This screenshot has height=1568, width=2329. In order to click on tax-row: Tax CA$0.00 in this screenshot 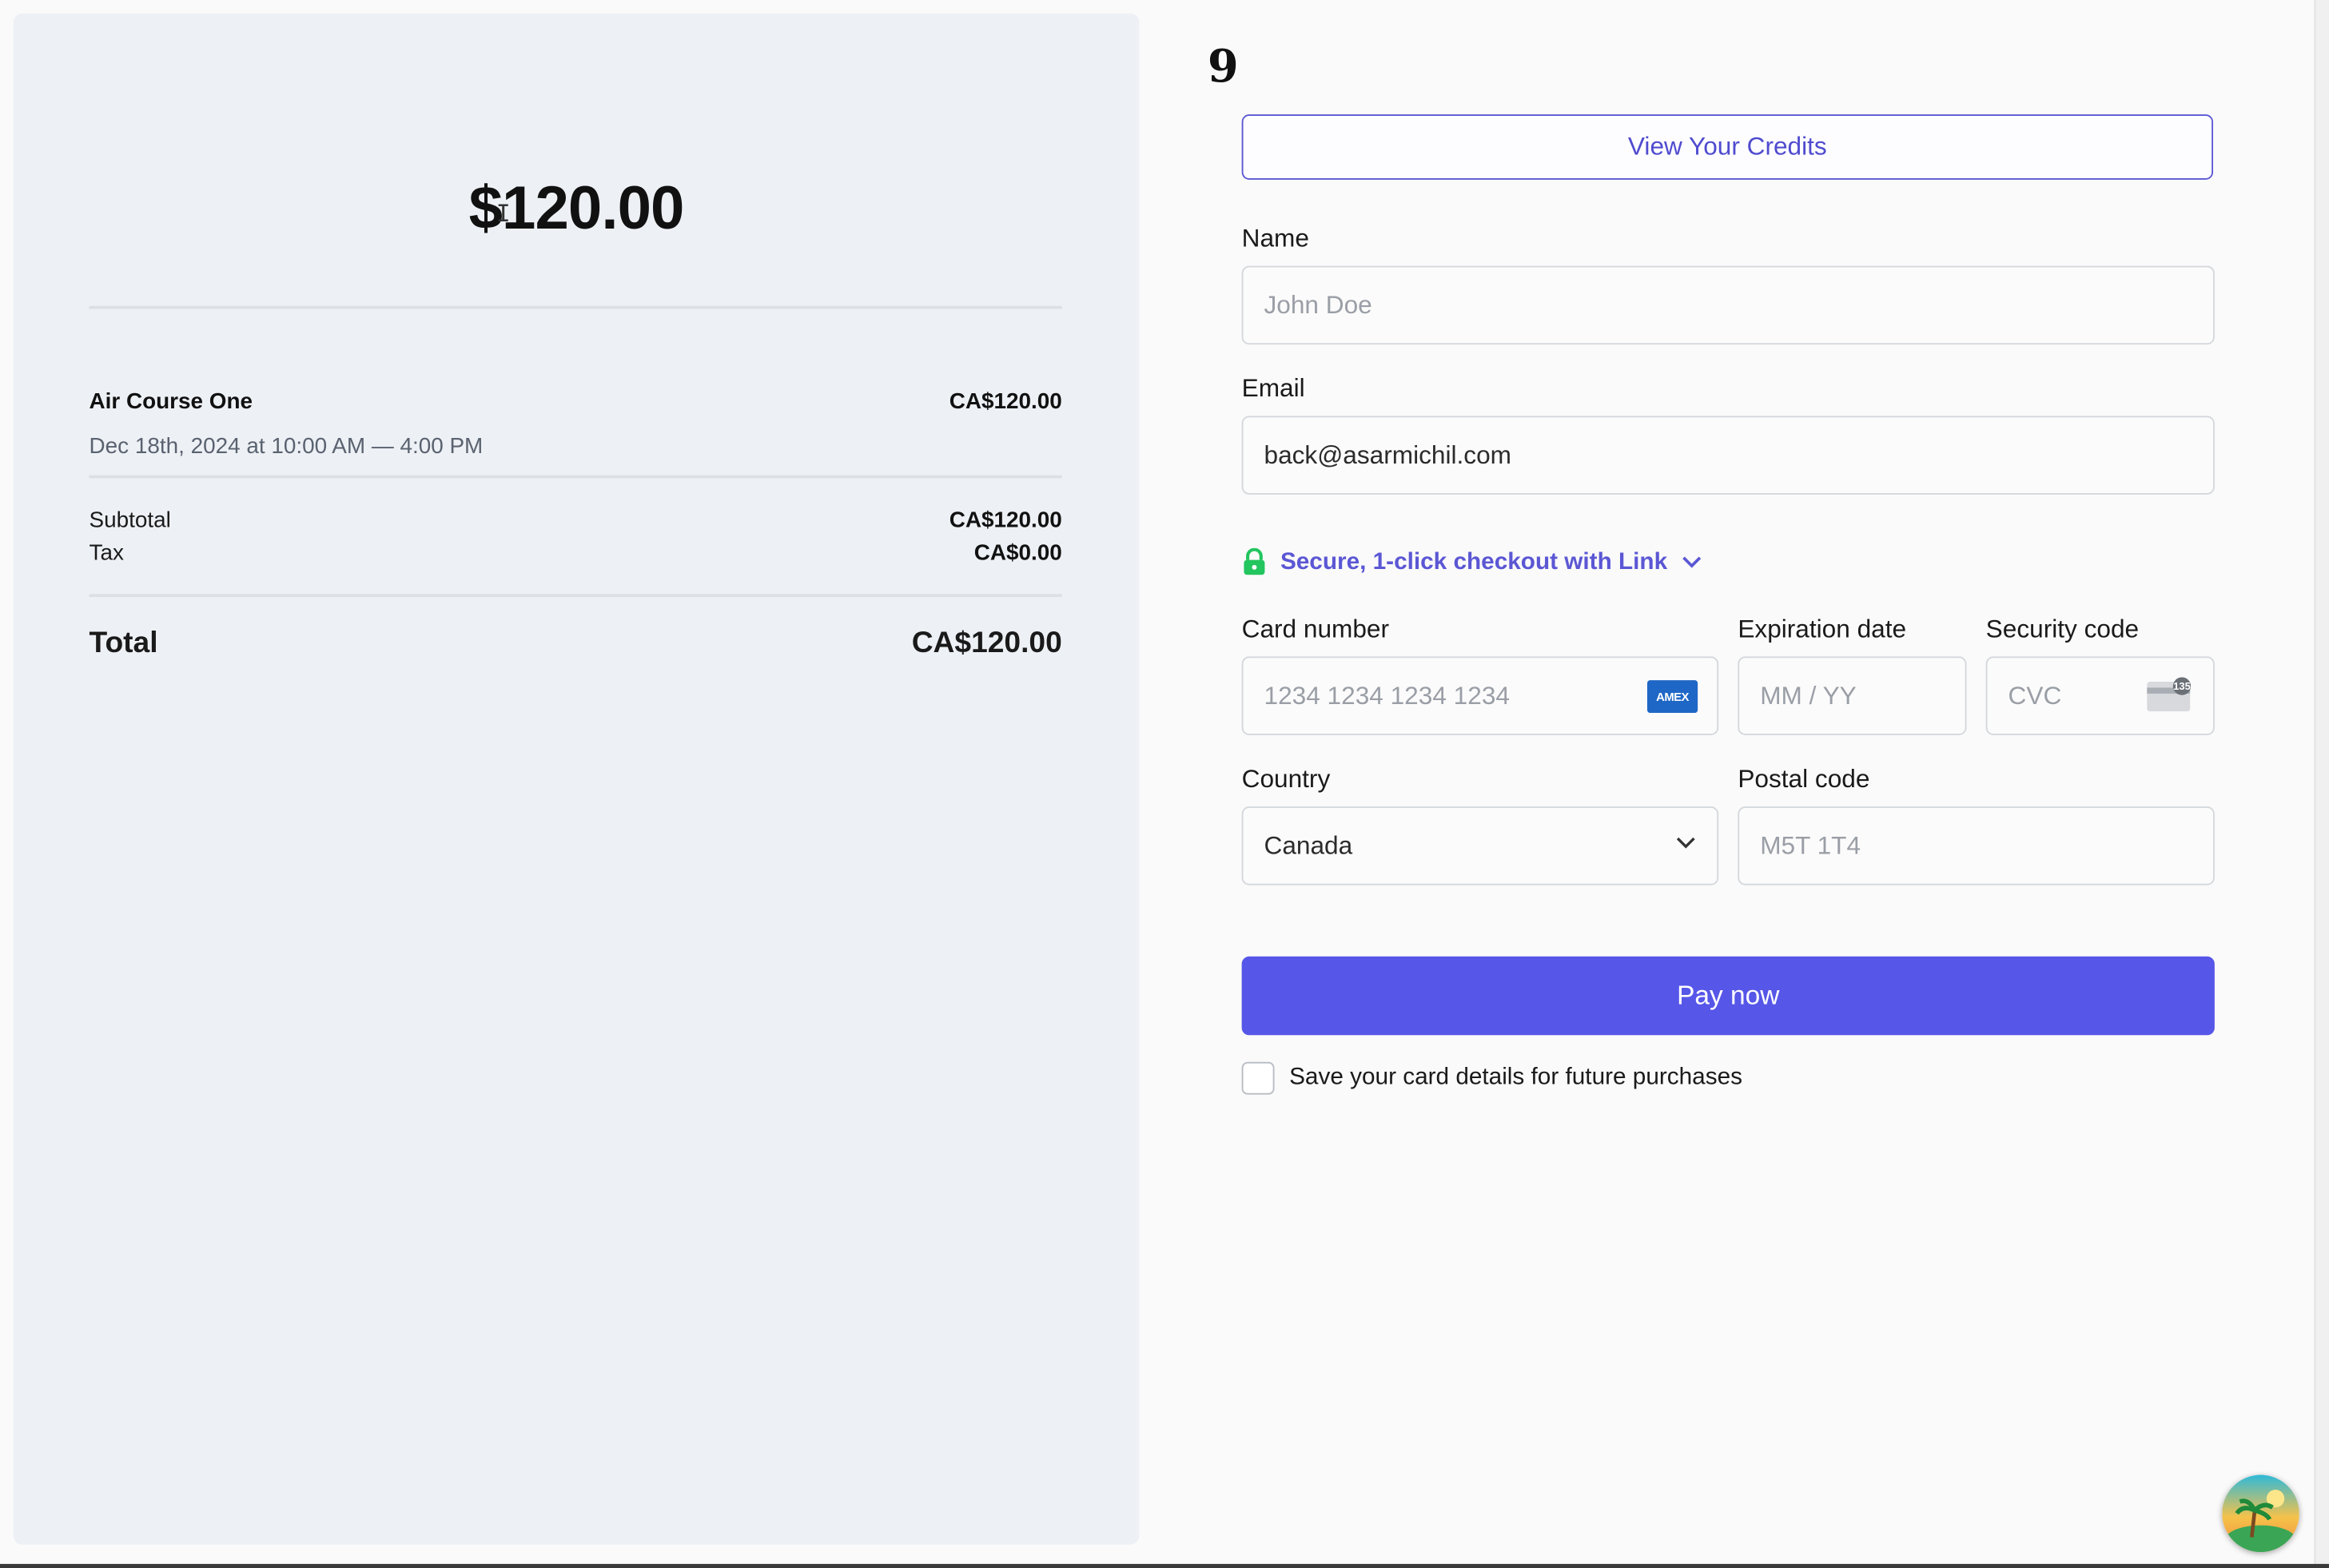, I will do `click(576, 553)`.